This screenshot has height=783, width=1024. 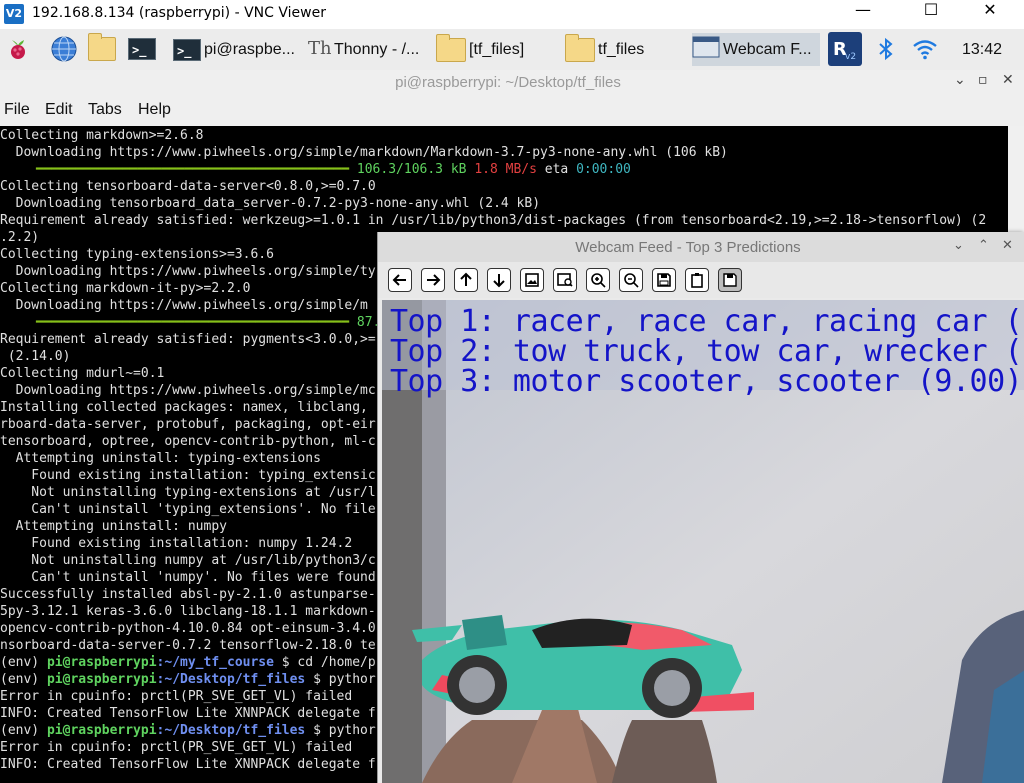 I want to click on web-browser-icon, so click(x=64, y=49).